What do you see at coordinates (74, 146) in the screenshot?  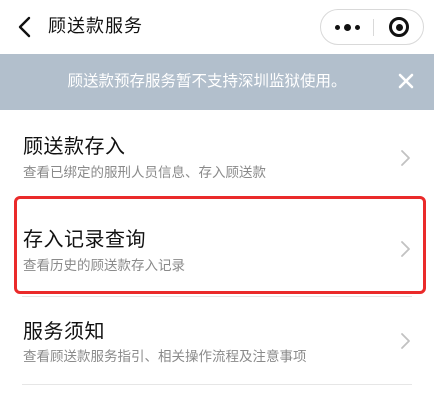 I see `menu-item-title: 顾送款存入` at bounding box center [74, 146].